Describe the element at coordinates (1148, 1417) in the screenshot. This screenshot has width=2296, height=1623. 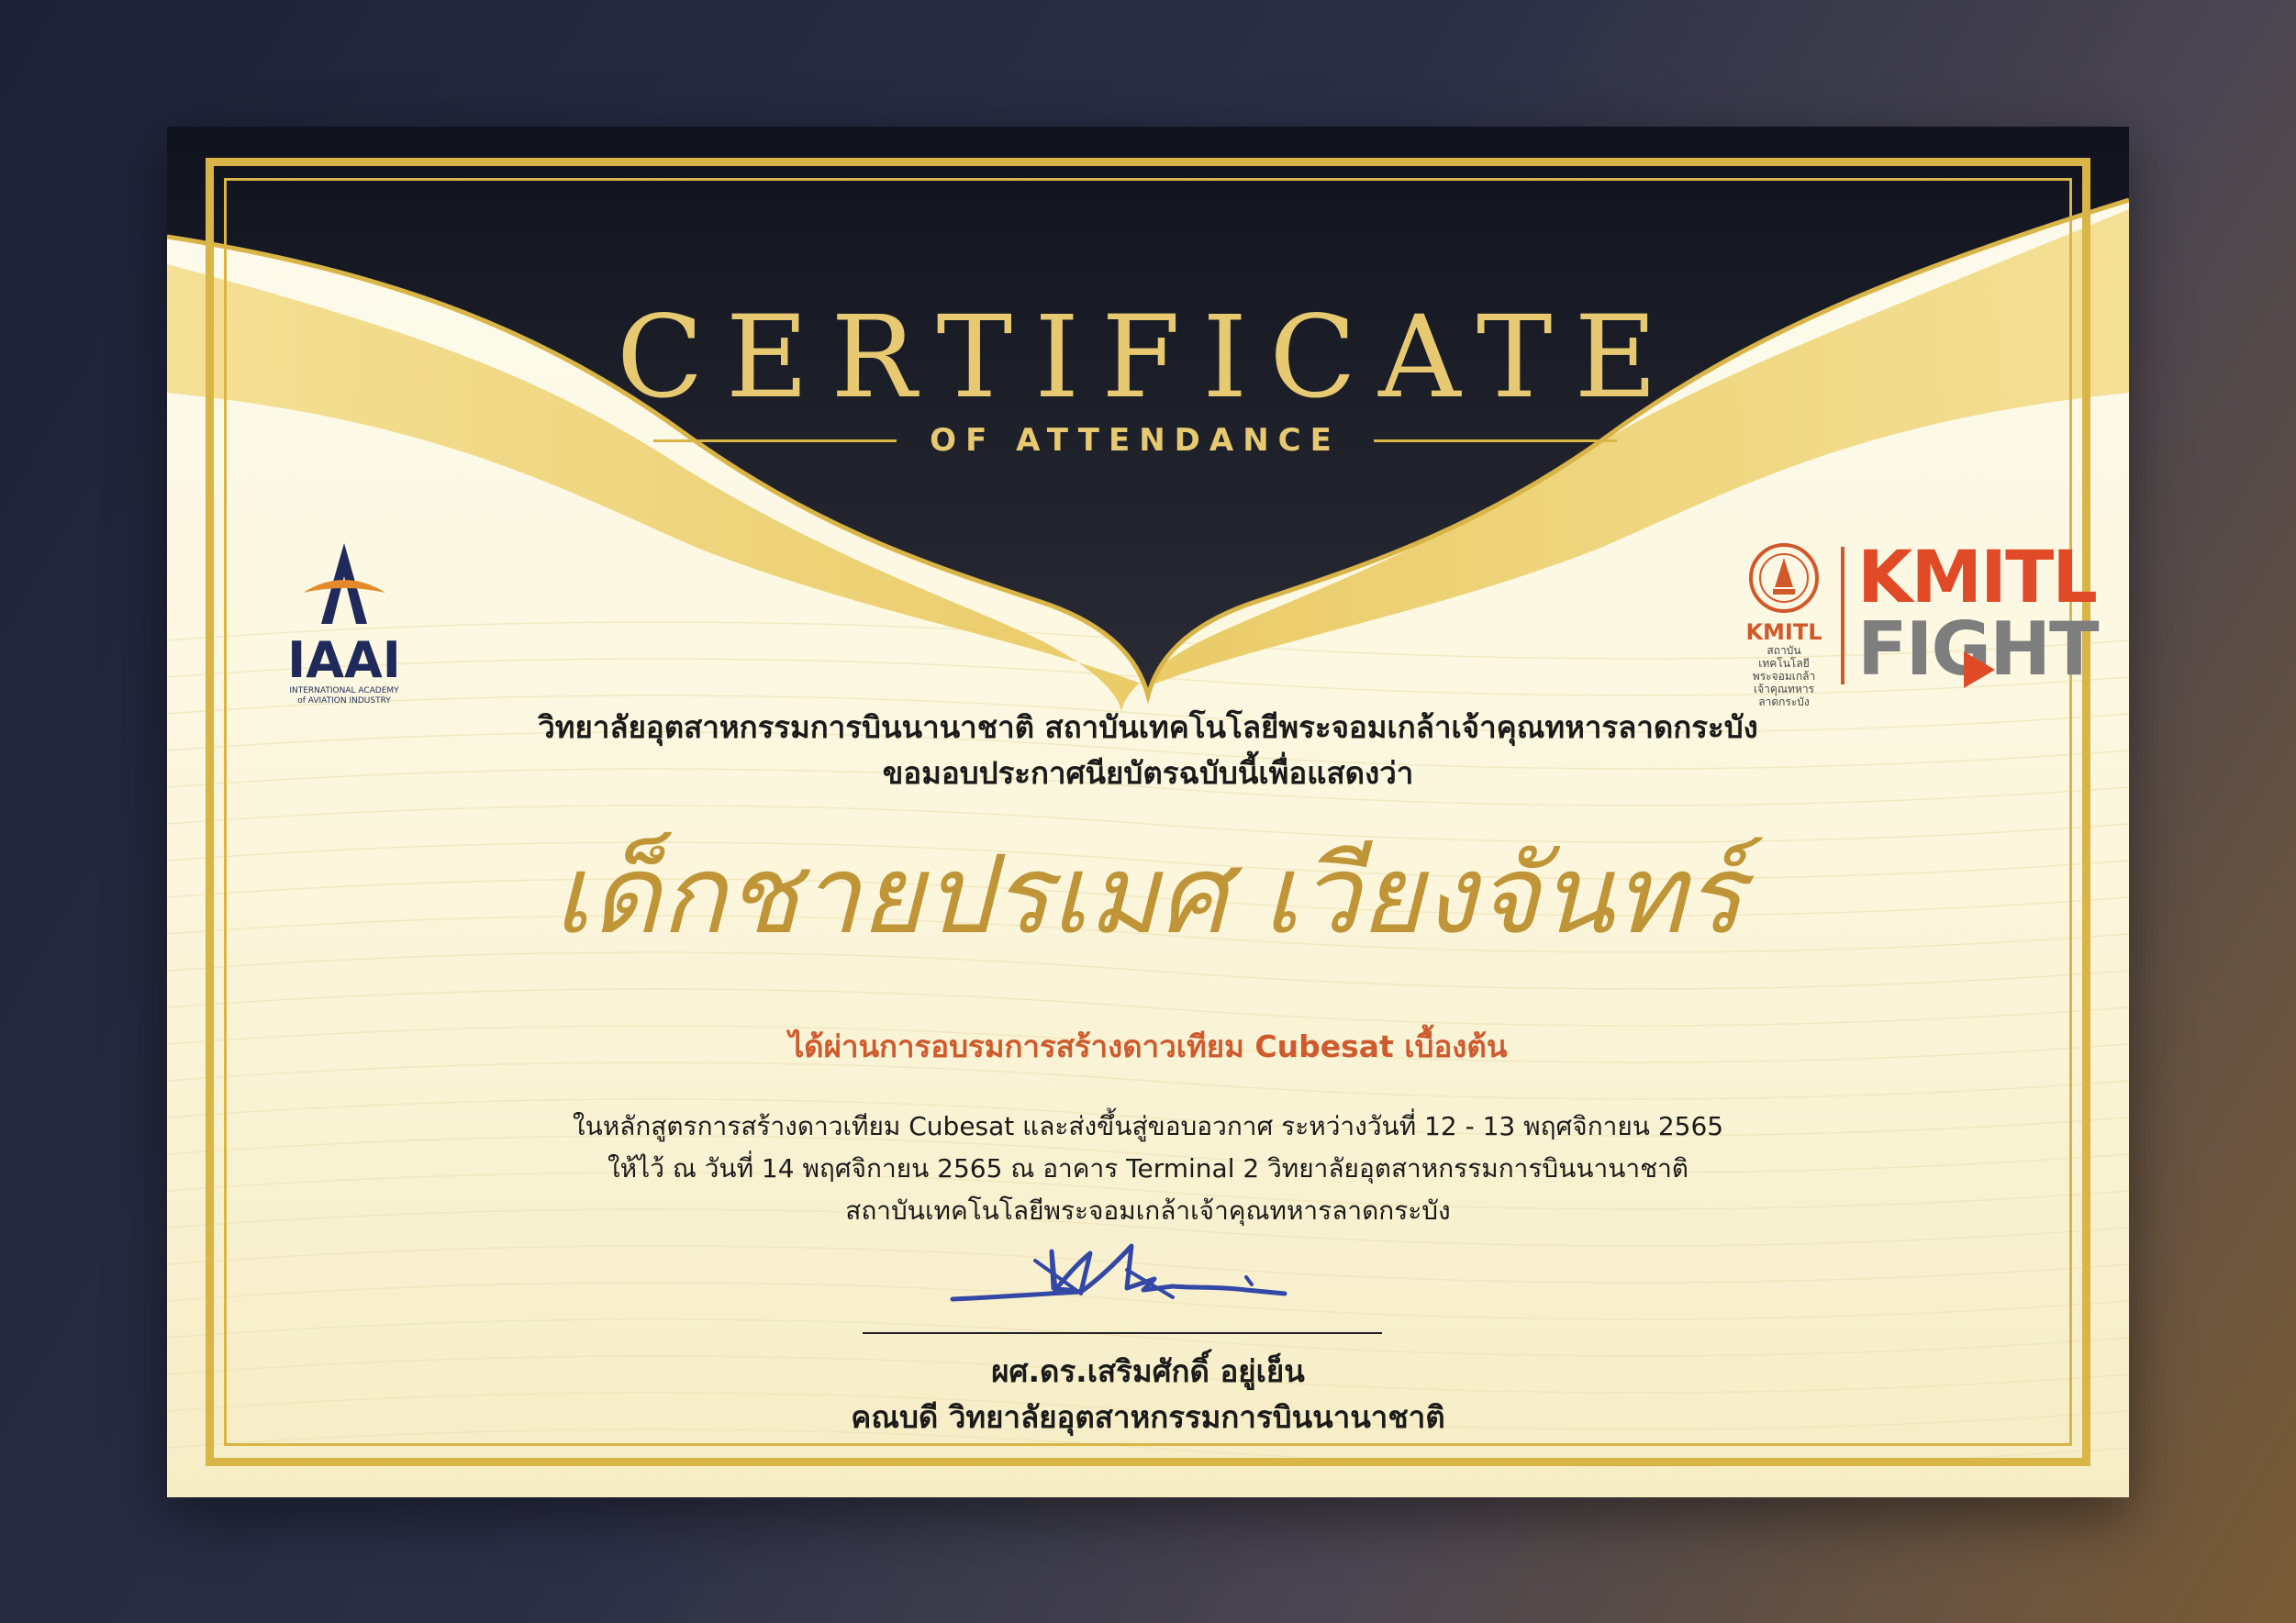
I see `signer-title: คณบดี วิทยาลัยอุตสาหกรรมการบินนานาชาติ` at that location.